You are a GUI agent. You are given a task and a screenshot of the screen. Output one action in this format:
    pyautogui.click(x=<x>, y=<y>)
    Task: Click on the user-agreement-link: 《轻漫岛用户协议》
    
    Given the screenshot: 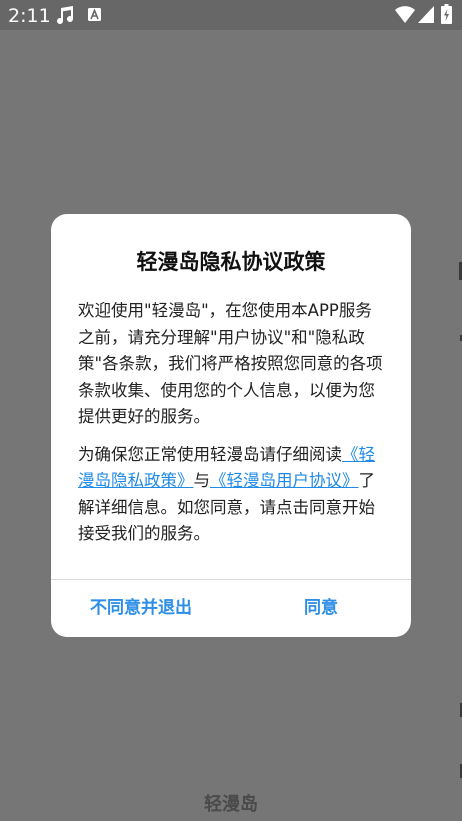 What is the action you would take?
    pyautogui.click(x=284, y=480)
    